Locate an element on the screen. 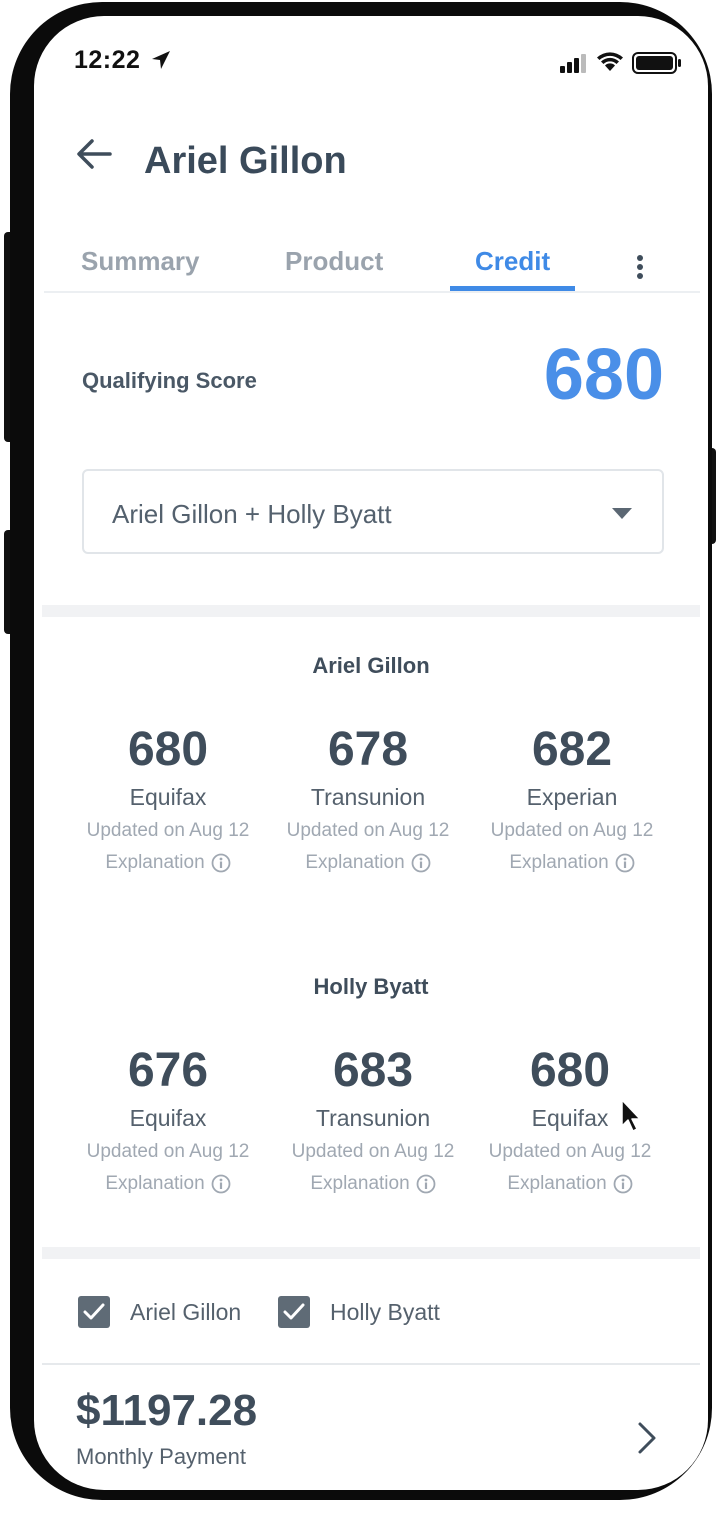  tab-bar: Summary Product Credit is located at coordinates (372, 264).